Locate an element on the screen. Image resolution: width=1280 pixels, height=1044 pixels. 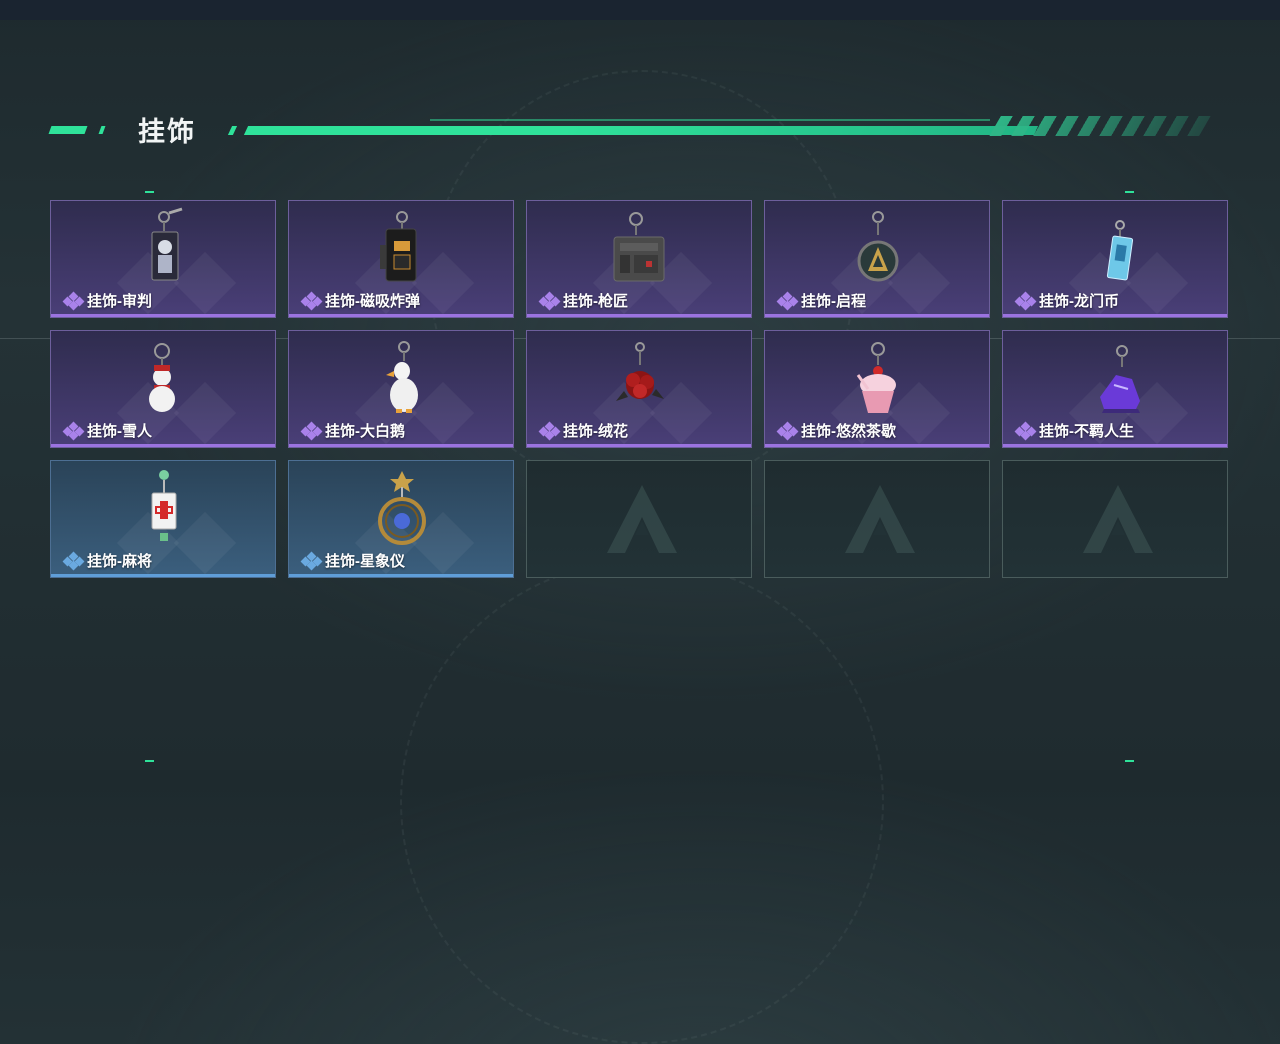
mahjong-tile-charm-icon is located at coordinates (164, 505).